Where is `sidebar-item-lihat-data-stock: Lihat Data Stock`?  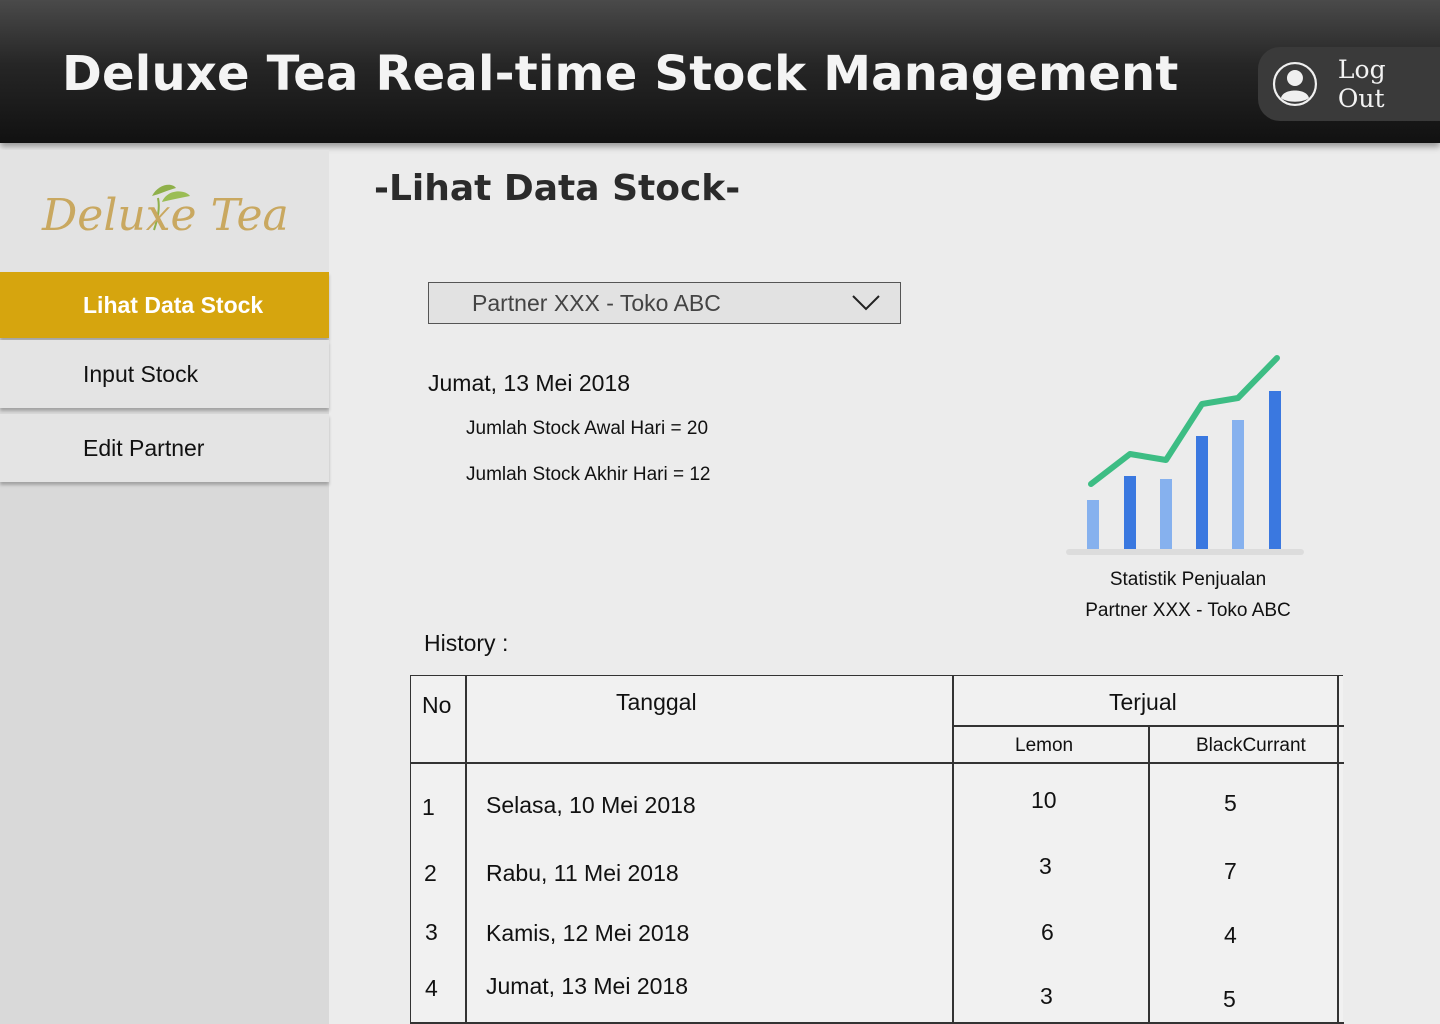
sidebar-item-lihat-data-stock: Lihat Data Stock is located at coordinates (164, 305).